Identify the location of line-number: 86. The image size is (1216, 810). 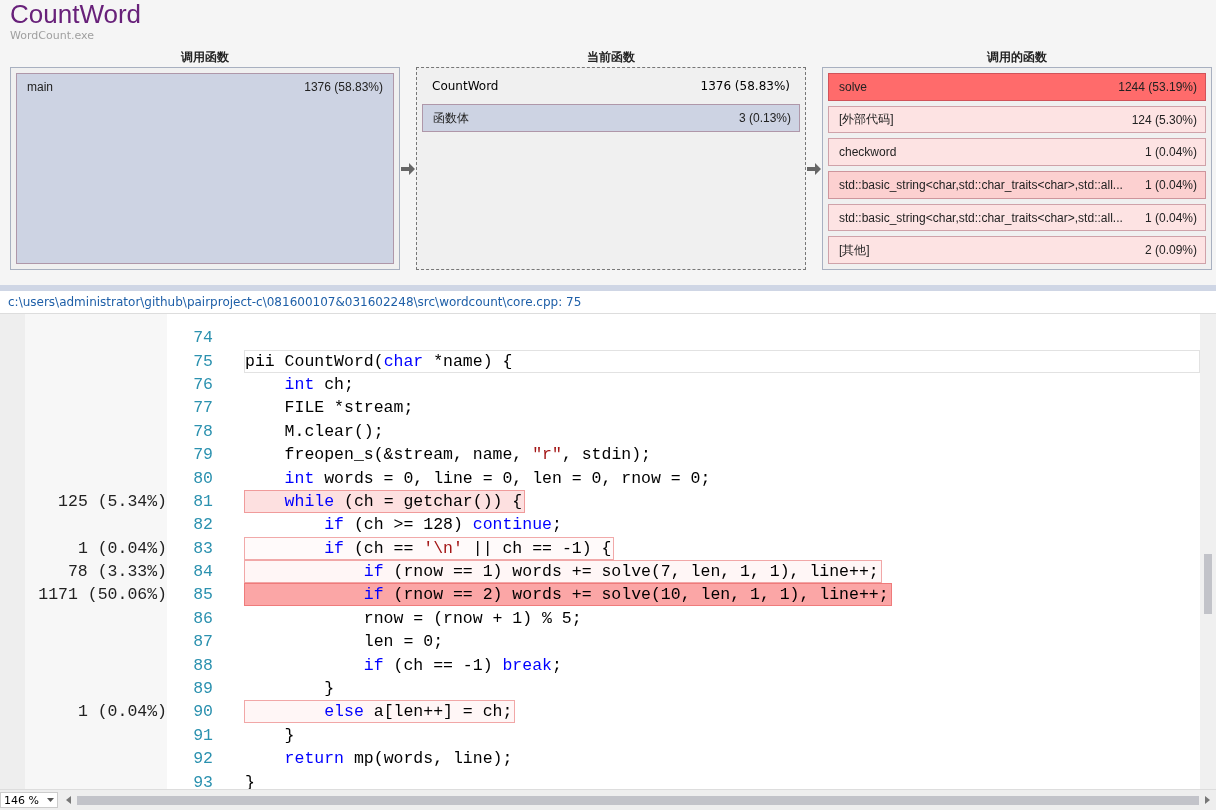
(202, 618).